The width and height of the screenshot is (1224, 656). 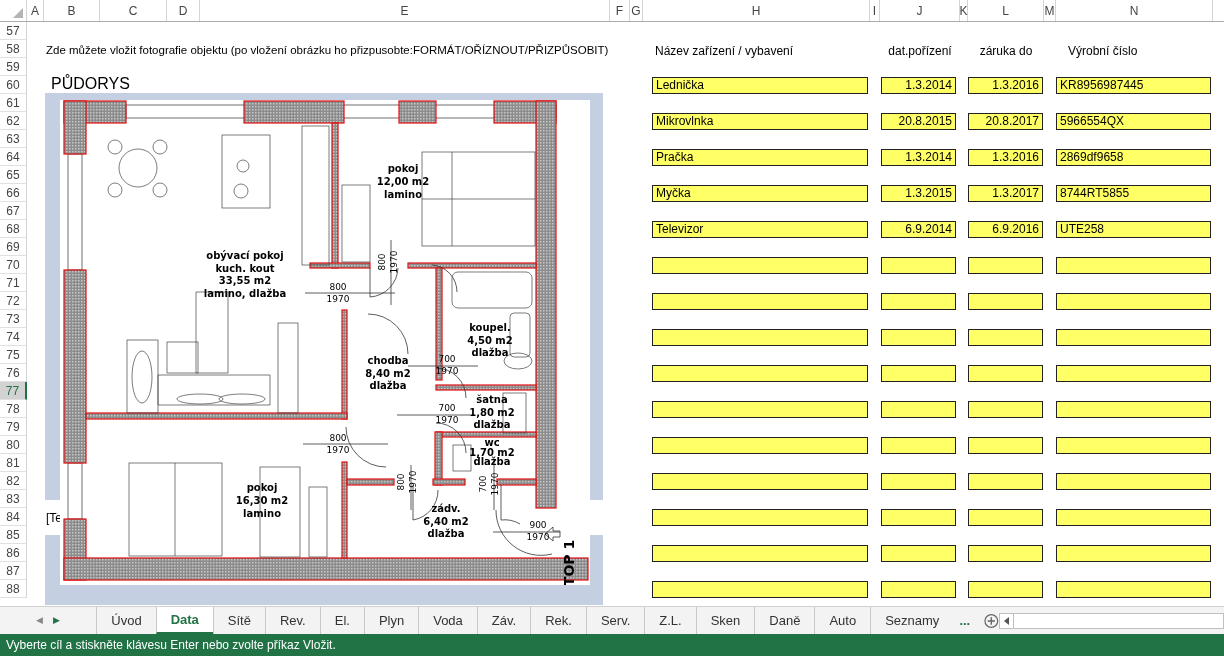 I want to click on row-header: 75, so click(x=13, y=355).